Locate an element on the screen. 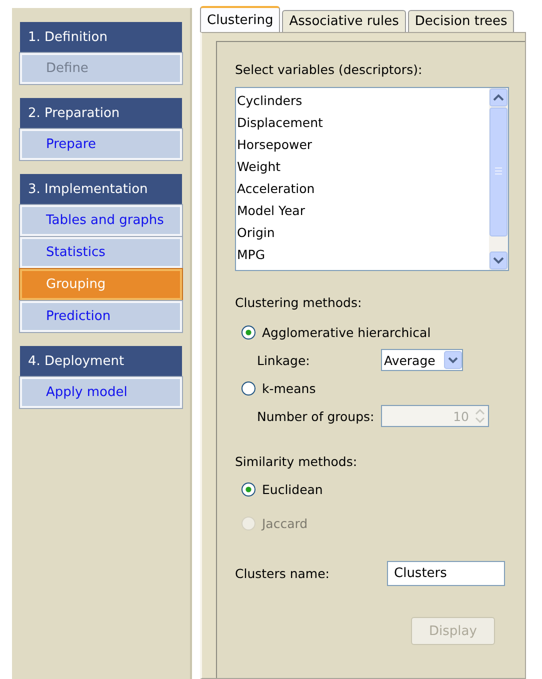 Image resolution: width=542 pixels, height=679 pixels. section-label: Clustering methods: is located at coordinates (299, 302).